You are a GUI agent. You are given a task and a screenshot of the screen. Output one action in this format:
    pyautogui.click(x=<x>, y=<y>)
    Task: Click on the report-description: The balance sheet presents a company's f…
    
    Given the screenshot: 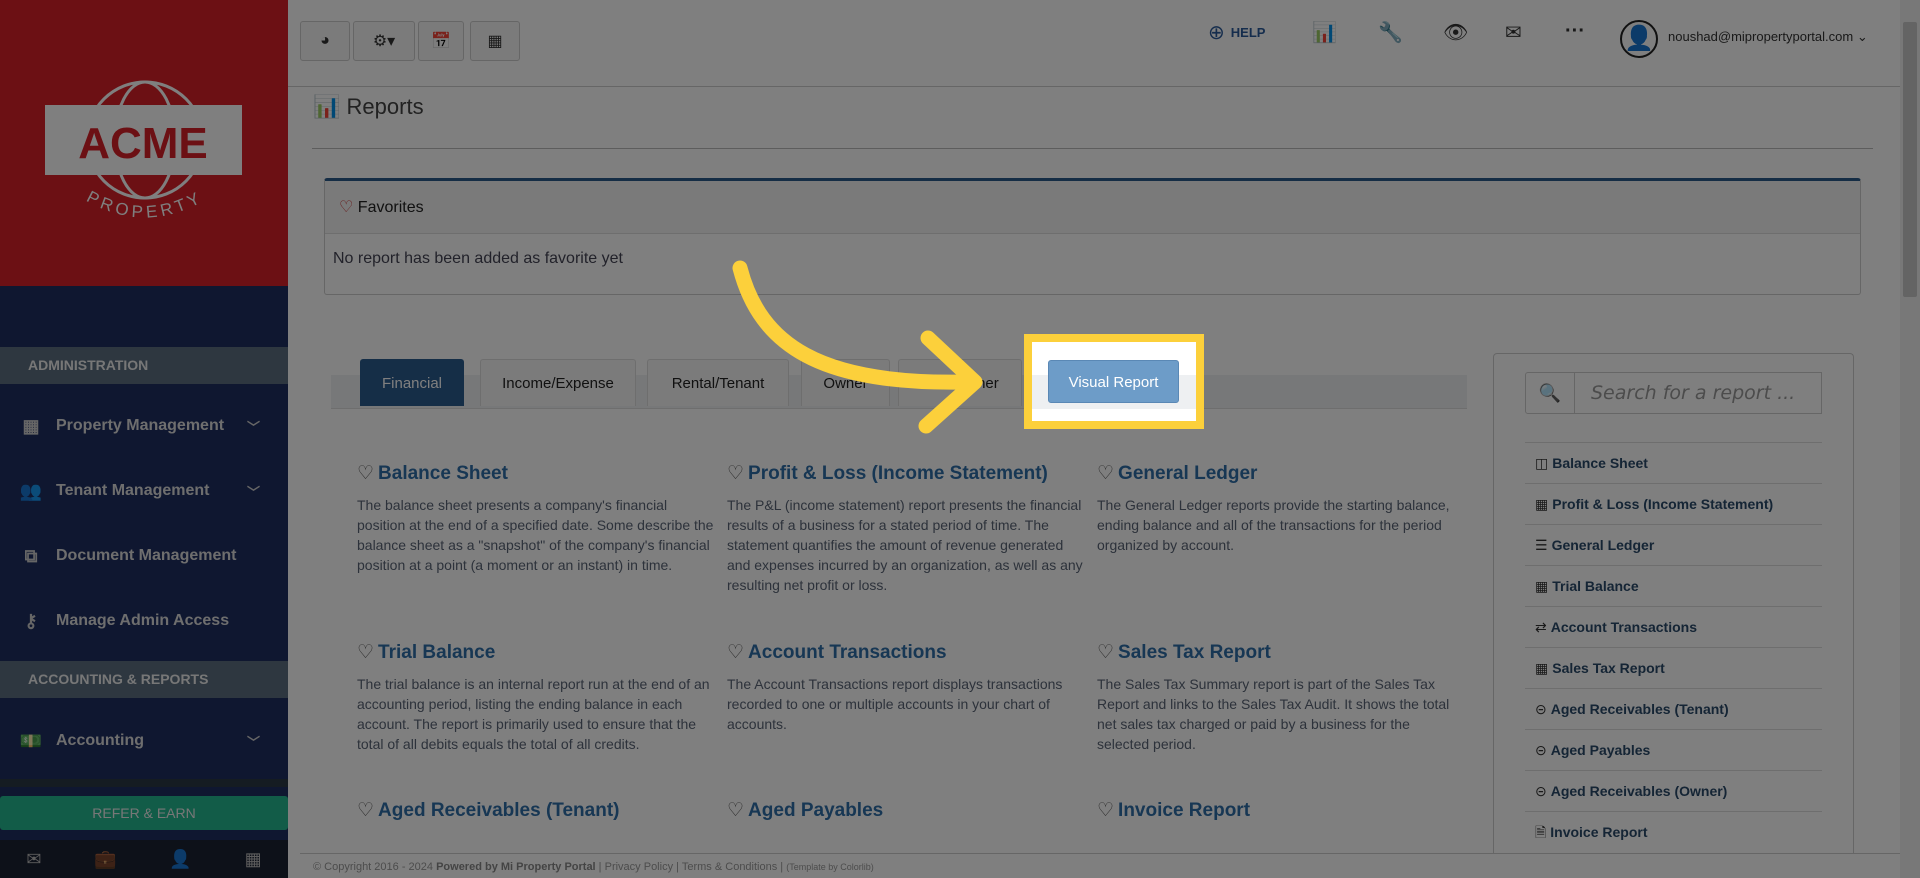 What is the action you would take?
    pyautogui.click(x=535, y=535)
    